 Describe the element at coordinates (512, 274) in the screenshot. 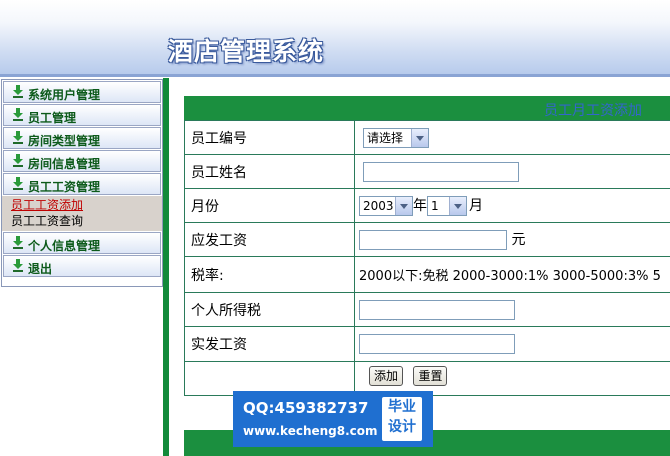

I see `tax-rate-text: 2000以下:免税 2000-3000:1% 3000-5000:3% 5` at that location.